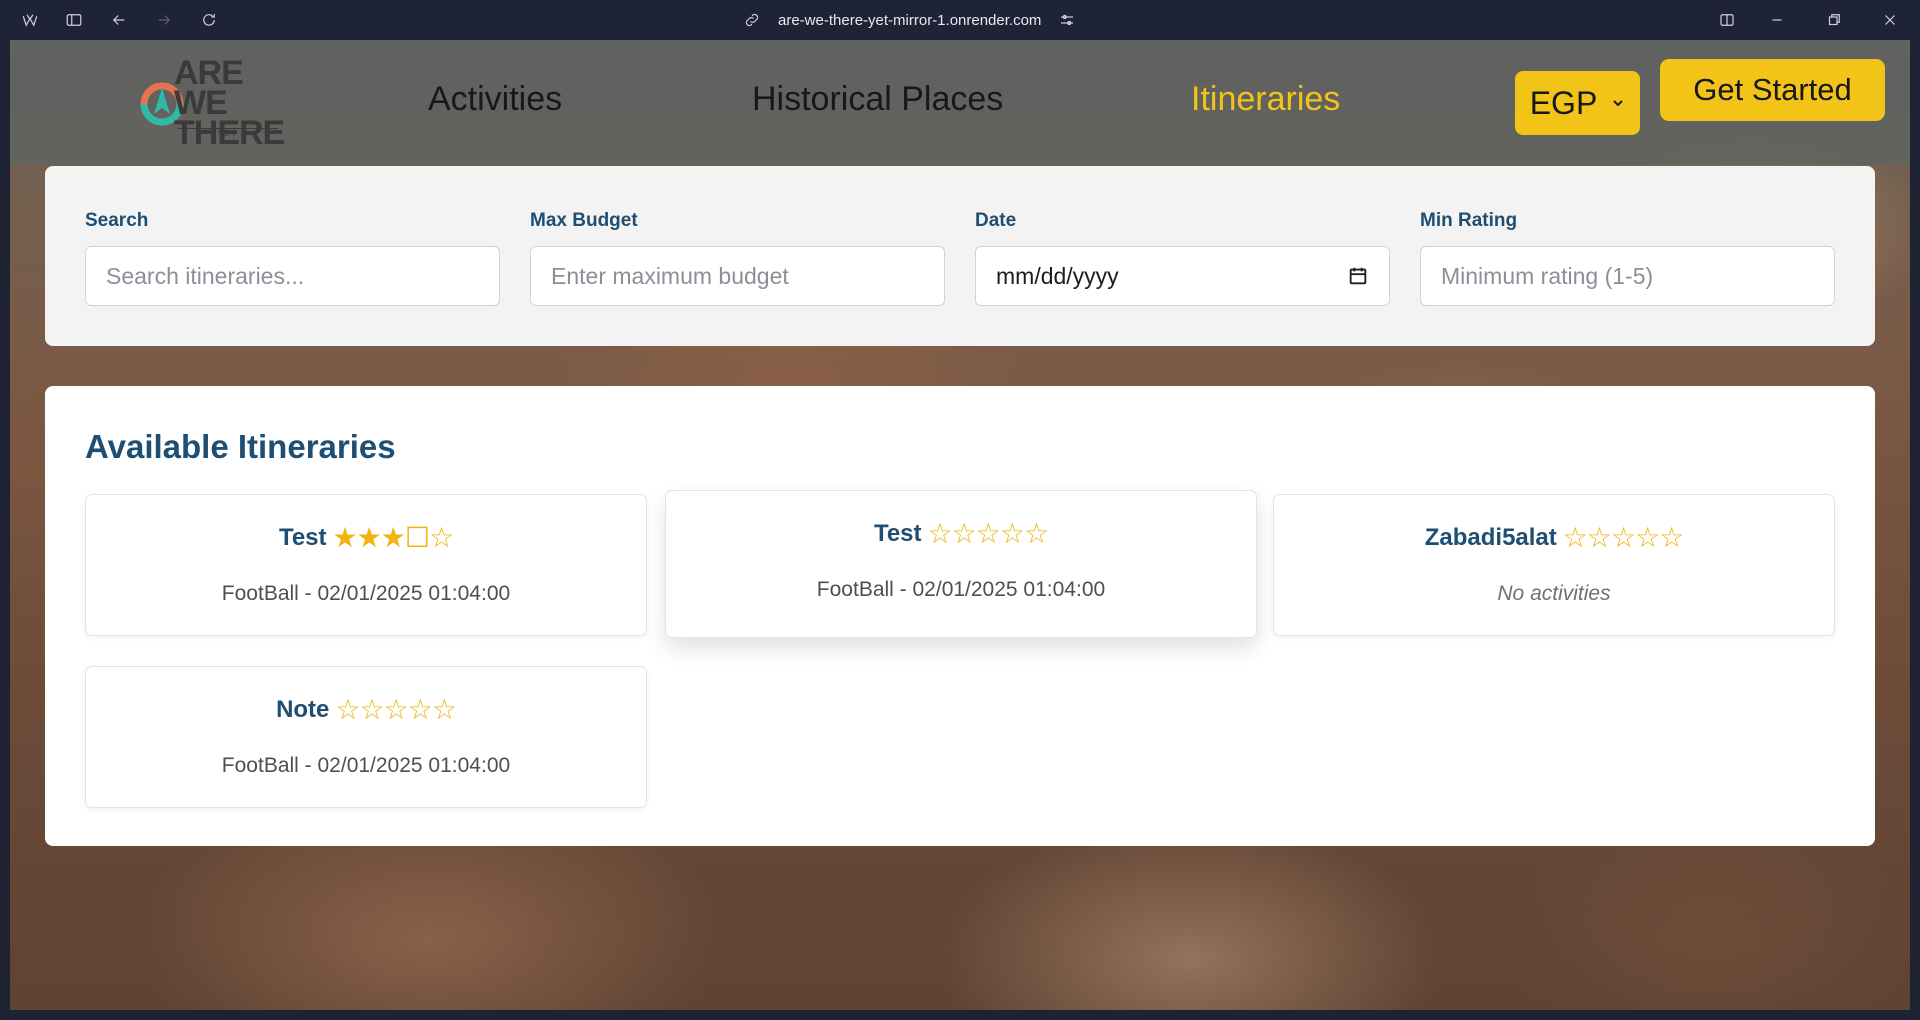 This screenshot has height=1020, width=1920. Describe the element at coordinates (393, 537) in the screenshot. I see `rating-stars-icon: ★★★☐☆` at that location.